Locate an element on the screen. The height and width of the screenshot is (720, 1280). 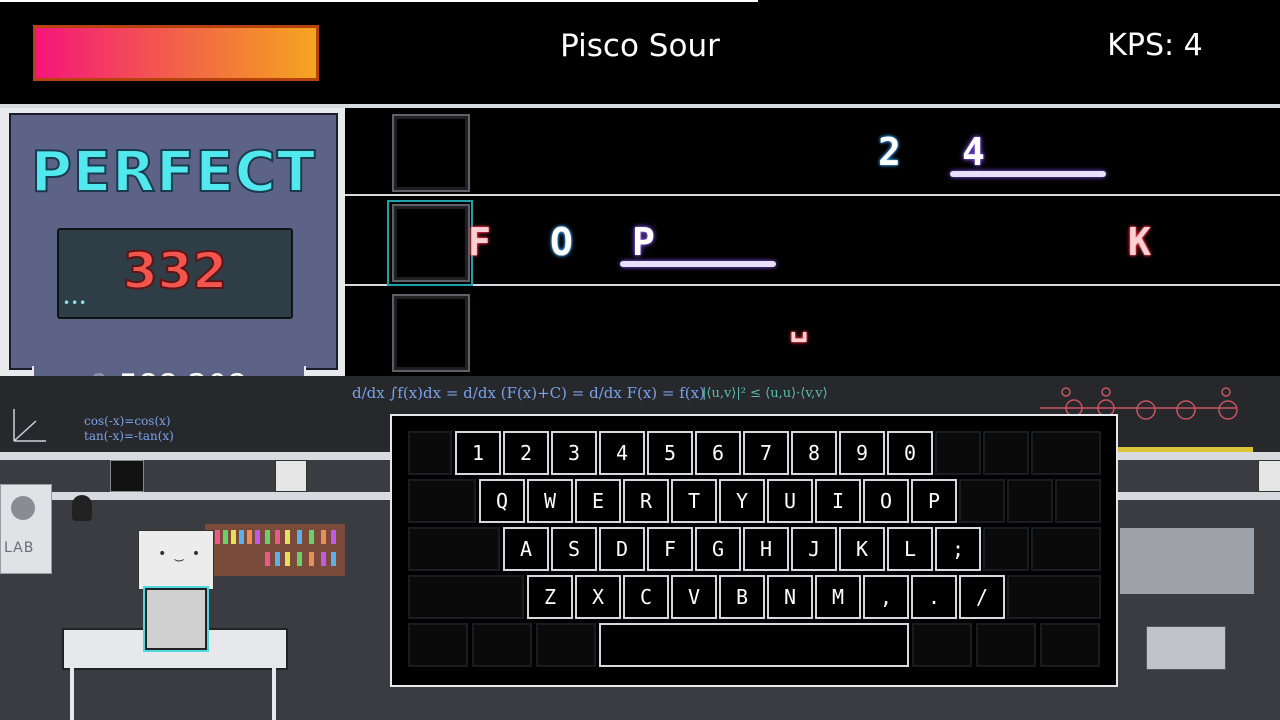
key-k: K is located at coordinates (862, 549).